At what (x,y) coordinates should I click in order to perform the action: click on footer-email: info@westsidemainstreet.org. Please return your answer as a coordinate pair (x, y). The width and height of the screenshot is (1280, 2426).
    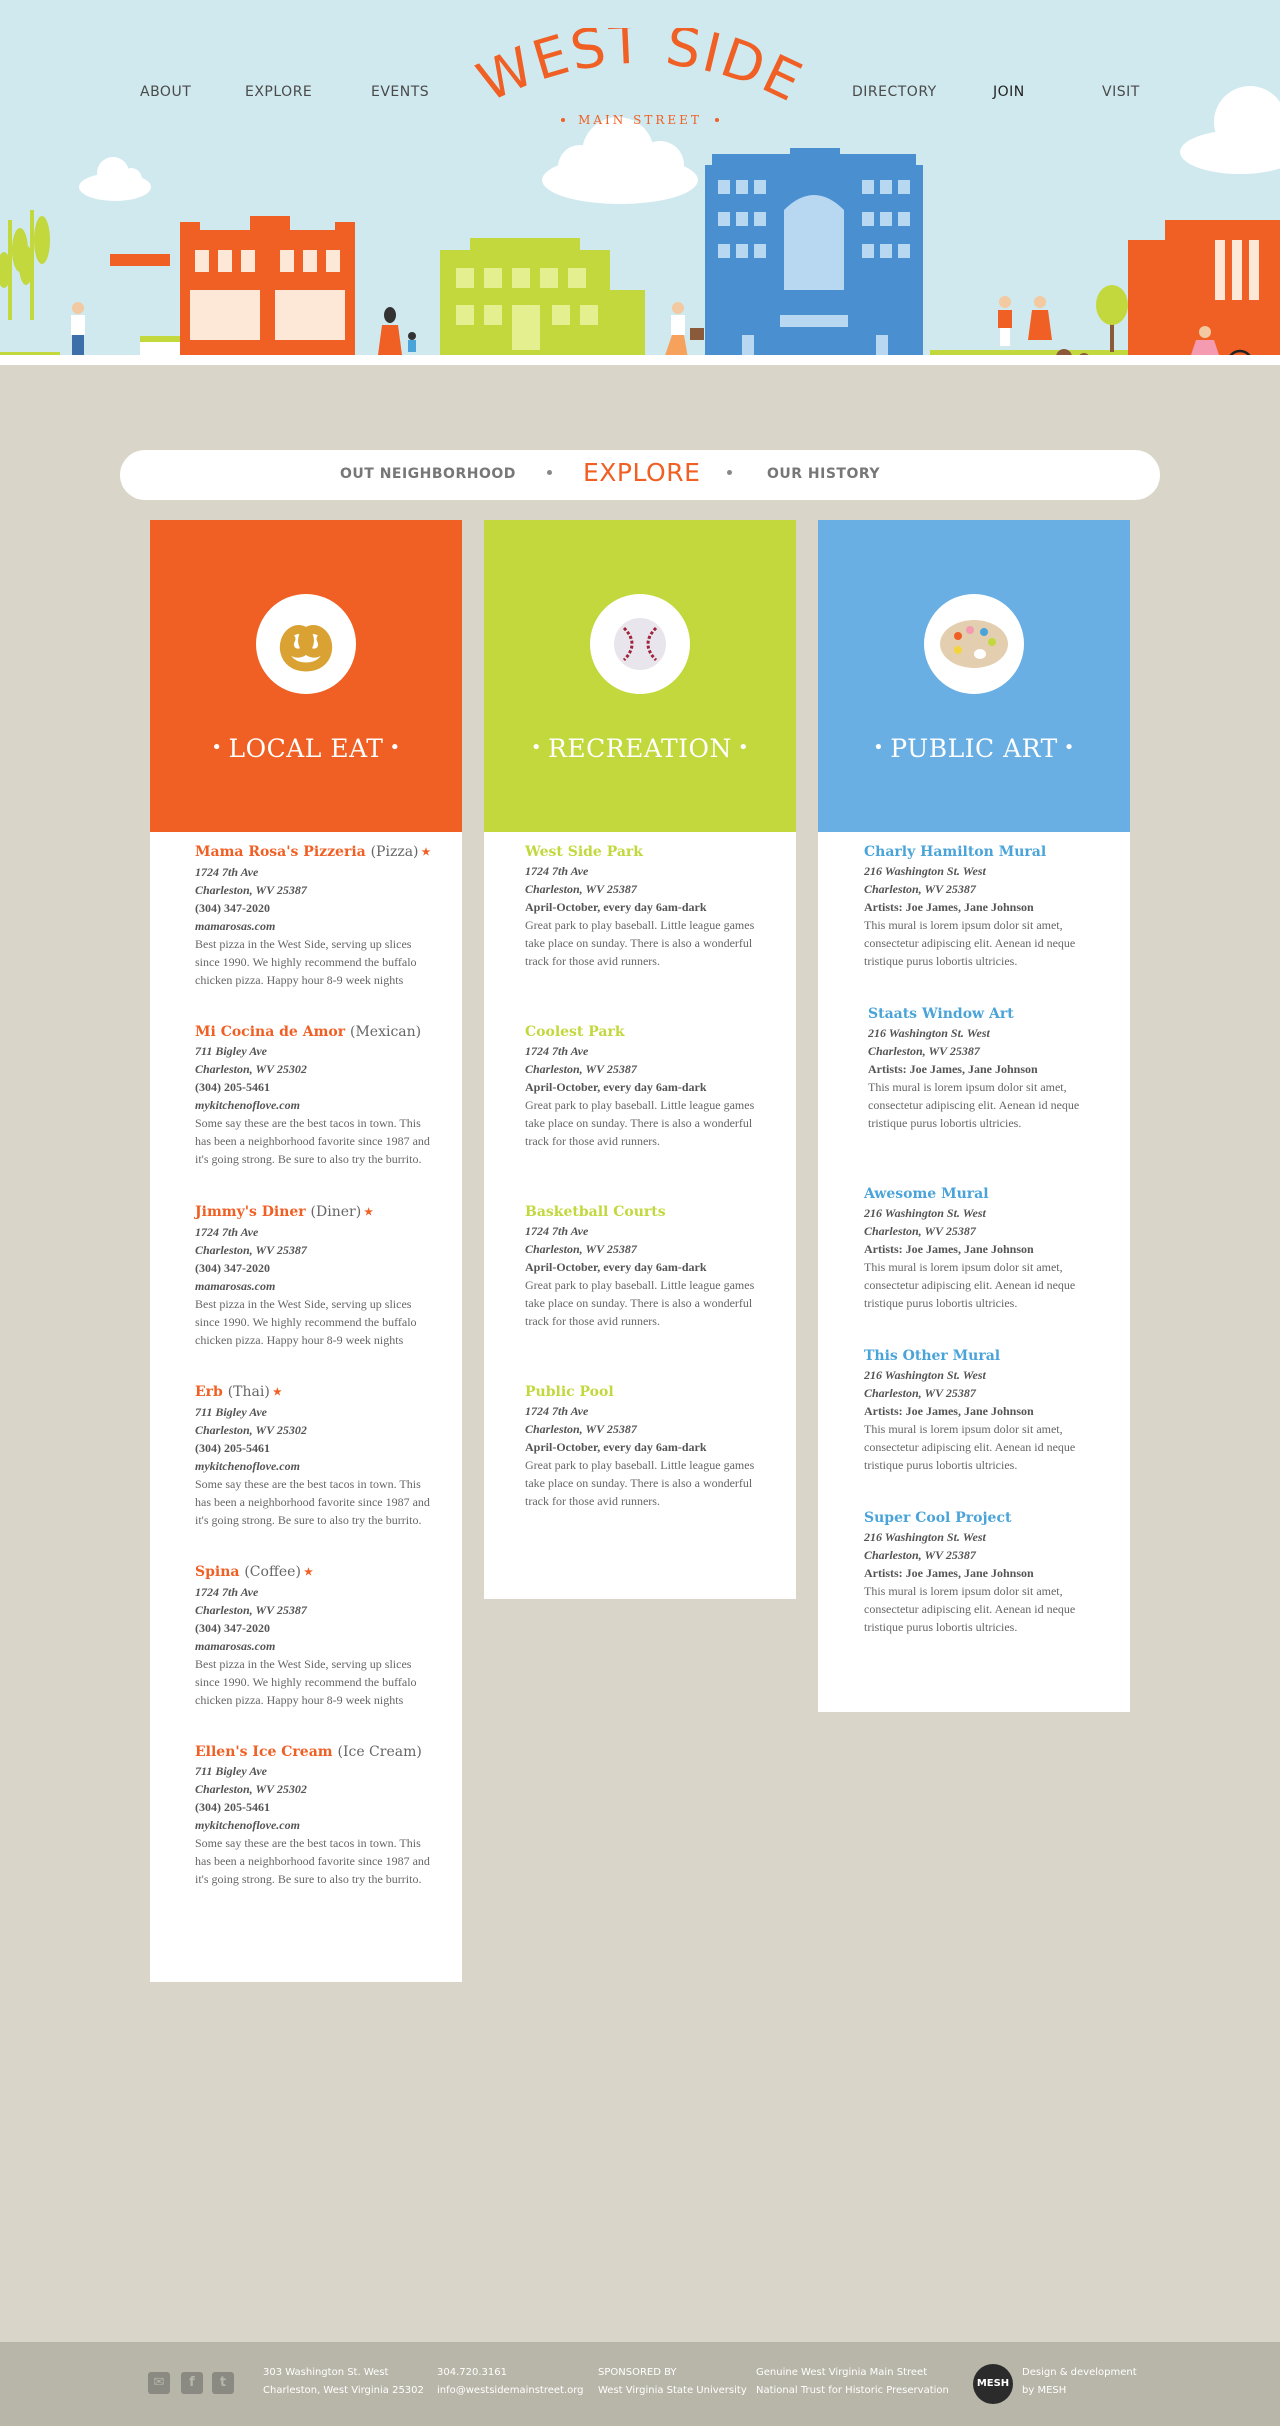
    Looking at the image, I should click on (510, 2391).